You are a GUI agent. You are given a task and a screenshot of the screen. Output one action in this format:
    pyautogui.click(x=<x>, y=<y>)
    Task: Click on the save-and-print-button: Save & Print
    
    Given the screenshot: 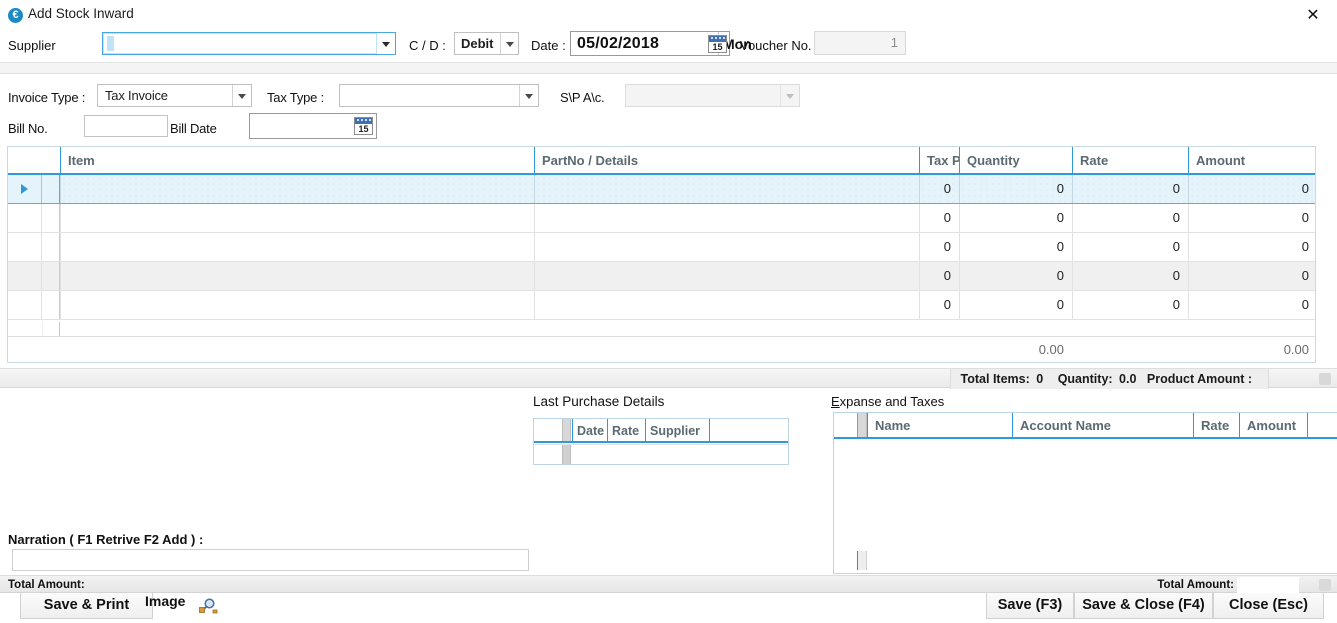 What is the action you would take?
    pyautogui.click(x=86, y=606)
    